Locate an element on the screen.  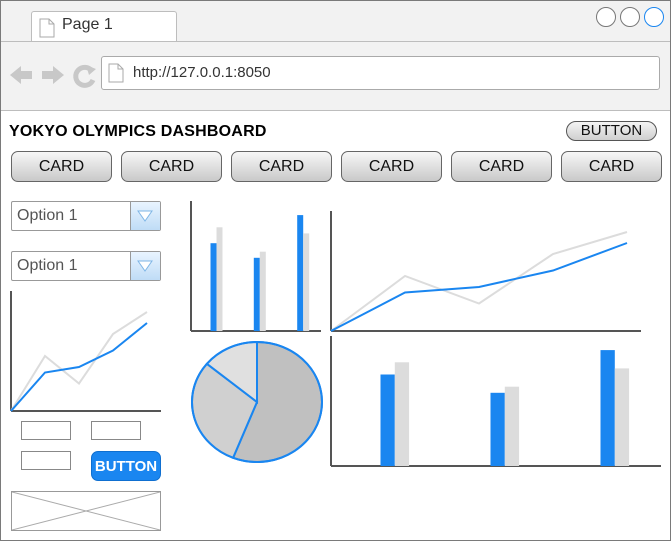
line-chart-large is located at coordinates (485, 271).